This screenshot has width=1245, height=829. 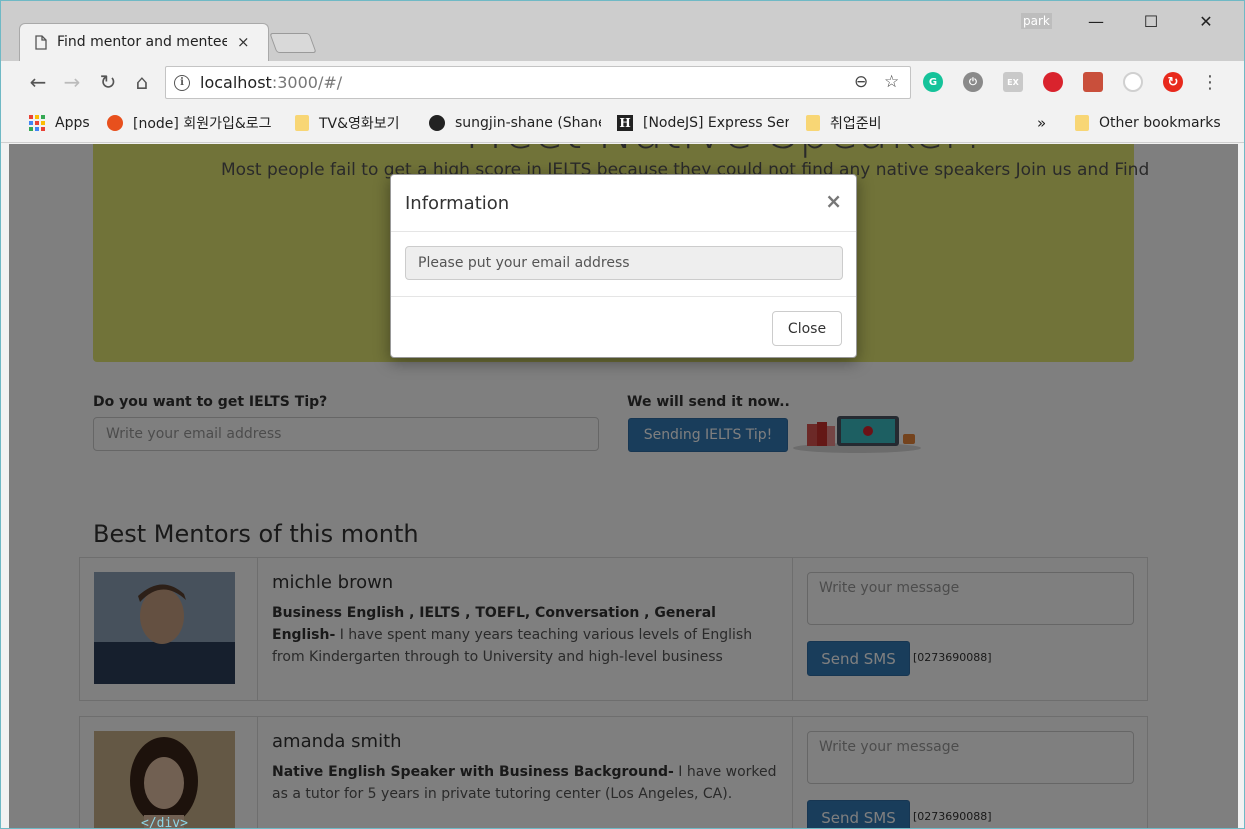 I want to click on bookmark-job-folder: 취업준비, so click(x=844, y=123).